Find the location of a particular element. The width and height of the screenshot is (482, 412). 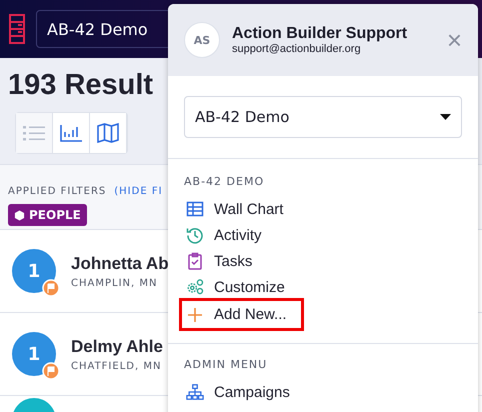

hierarchy-icon is located at coordinates (195, 392).